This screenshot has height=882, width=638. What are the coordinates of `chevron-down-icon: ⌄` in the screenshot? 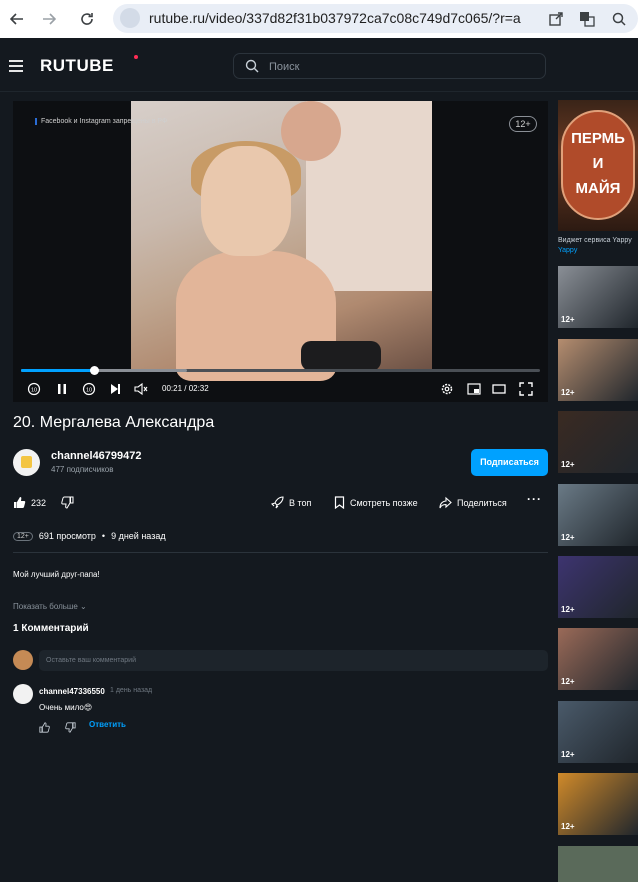 It's located at (83, 606).